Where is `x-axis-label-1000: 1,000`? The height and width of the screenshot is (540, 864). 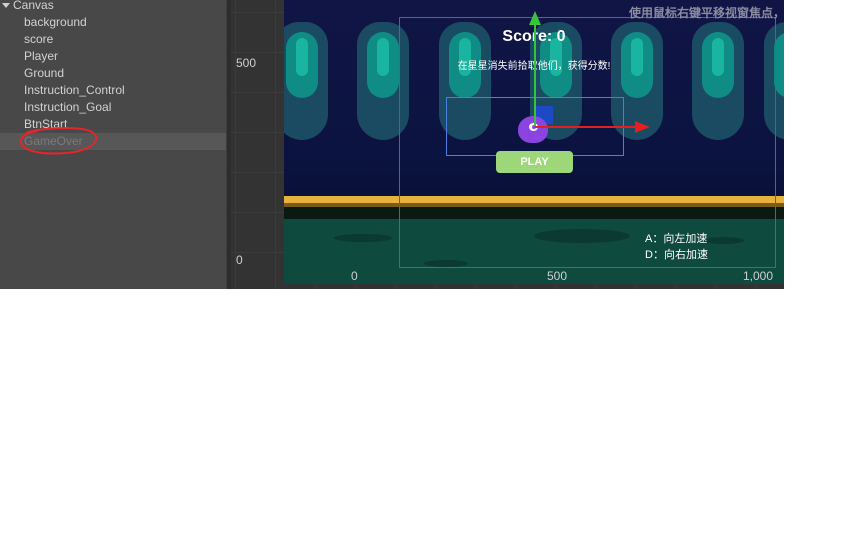 x-axis-label-1000: 1,000 is located at coordinates (758, 276).